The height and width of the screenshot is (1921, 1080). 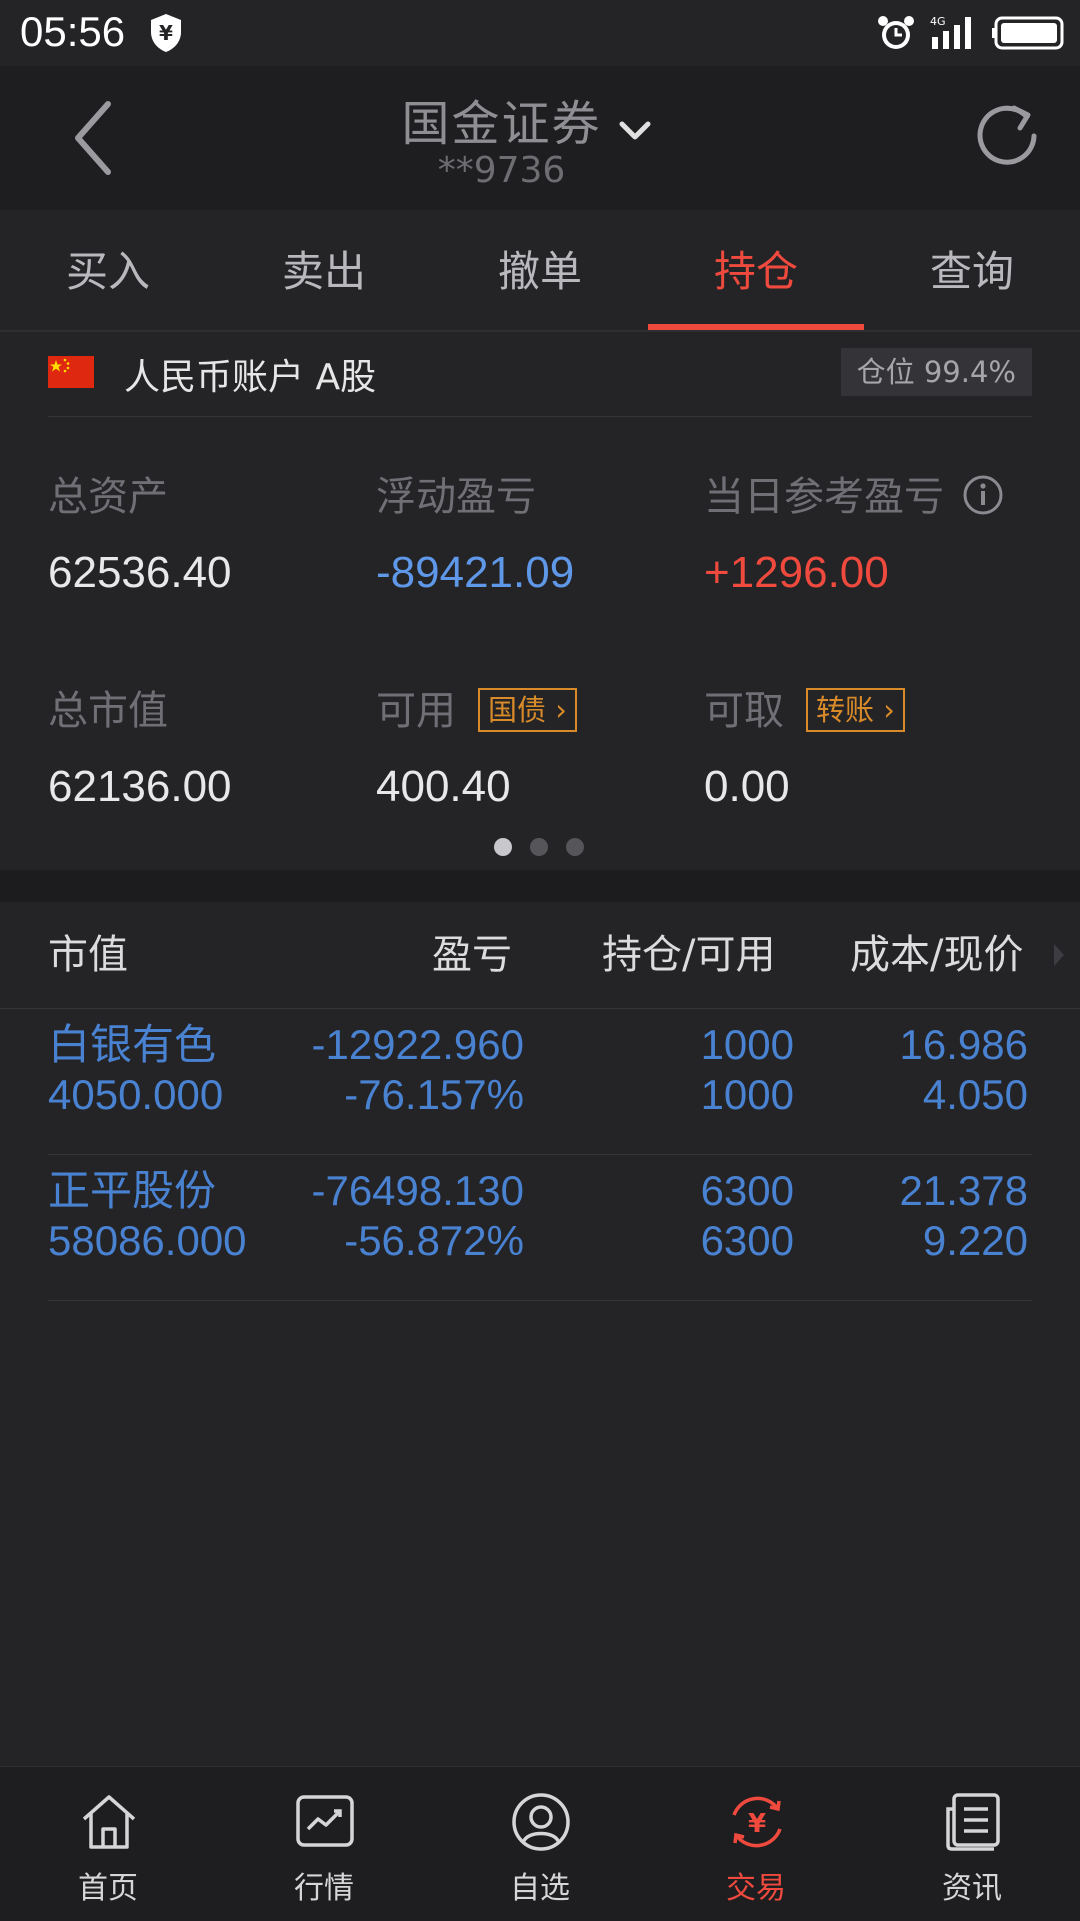 What do you see at coordinates (540, 886) in the screenshot?
I see `section-divider` at bounding box center [540, 886].